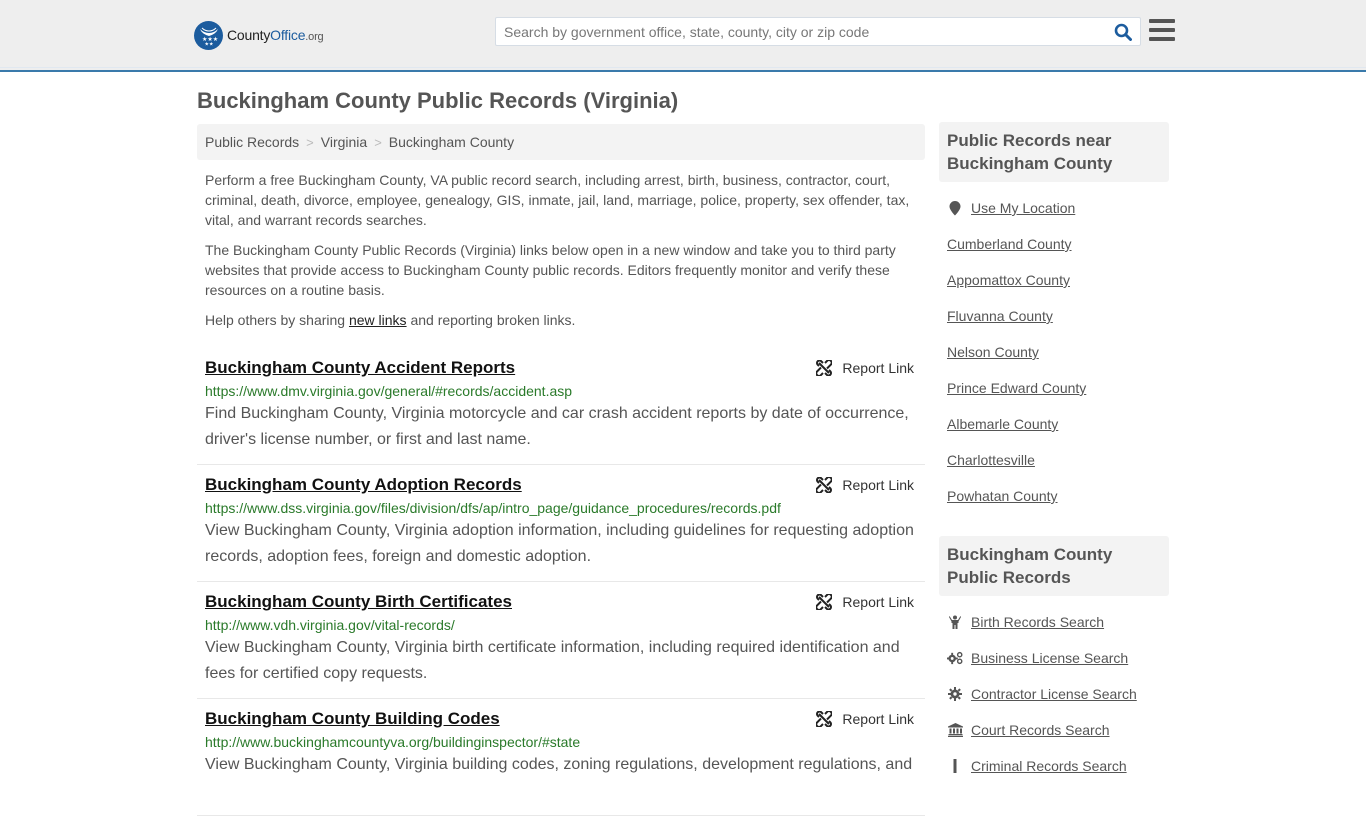 The image size is (1366, 816). Describe the element at coordinates (991, 460) in the screenshot. I see `nearby-link-charlottesville: Charlottesville` at that location.